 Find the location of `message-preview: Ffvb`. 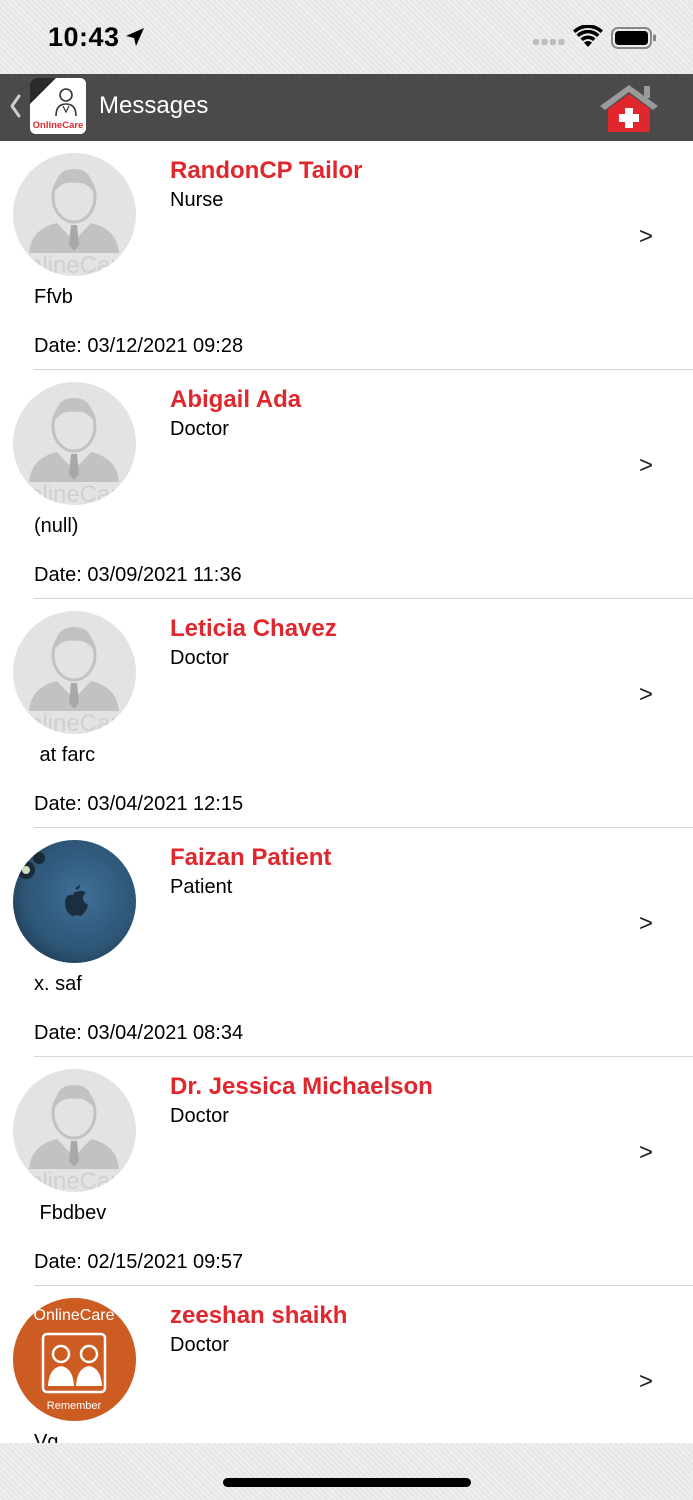

message-preview: Ffvb is located at coordinates (53, 297).